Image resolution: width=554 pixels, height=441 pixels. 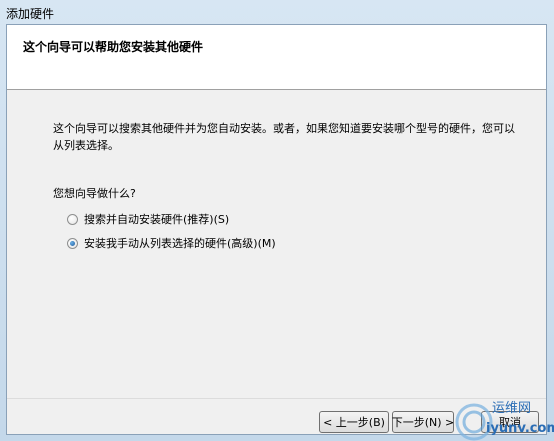 I want to click on wizard-heading: 这个向导可以帮助您安装其他硬件, so click(x=113, y=47).